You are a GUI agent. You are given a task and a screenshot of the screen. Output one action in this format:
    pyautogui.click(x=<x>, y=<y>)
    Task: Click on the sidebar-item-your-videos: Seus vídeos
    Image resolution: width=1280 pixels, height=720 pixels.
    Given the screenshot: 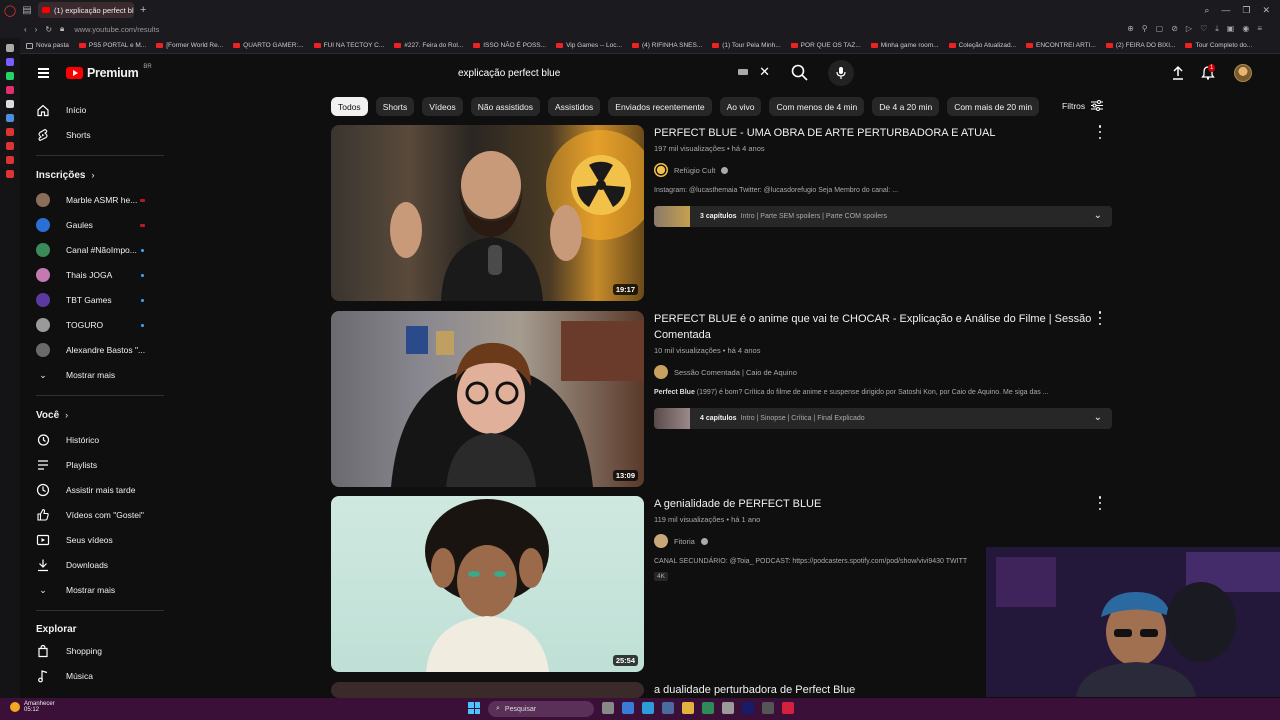 What is the action you would take?
    pyautogui.click(x=95, y=540)
    